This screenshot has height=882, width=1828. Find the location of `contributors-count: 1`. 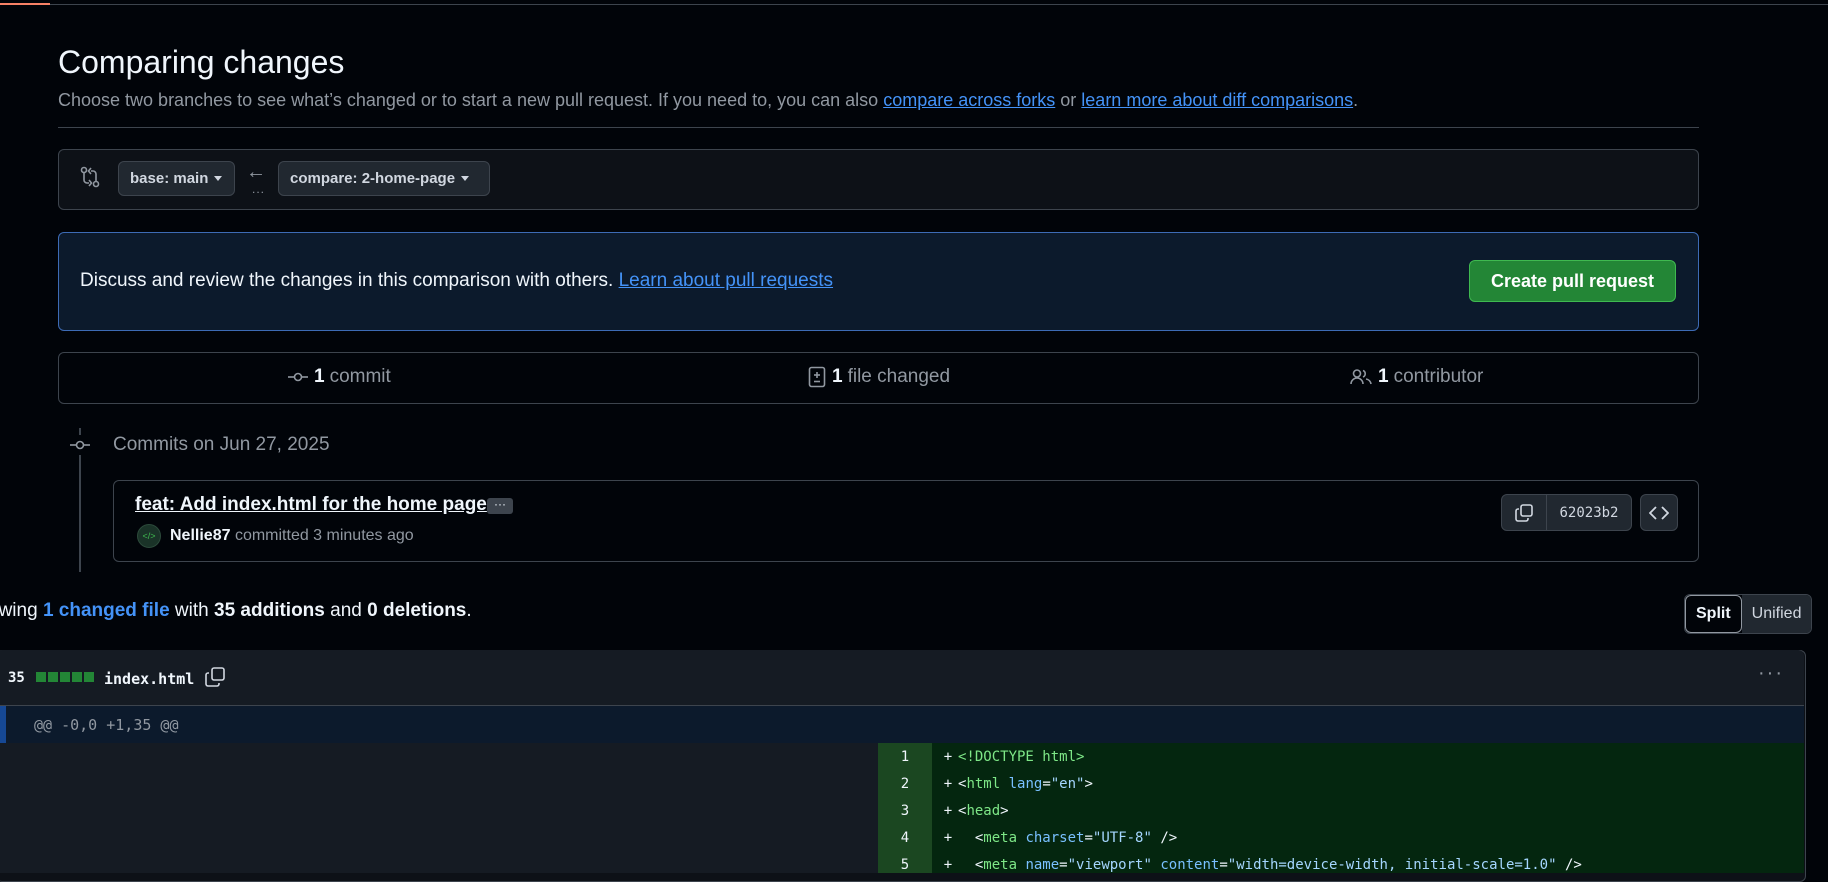

contributors-count: 1 is located at coordinates (1383, 376).